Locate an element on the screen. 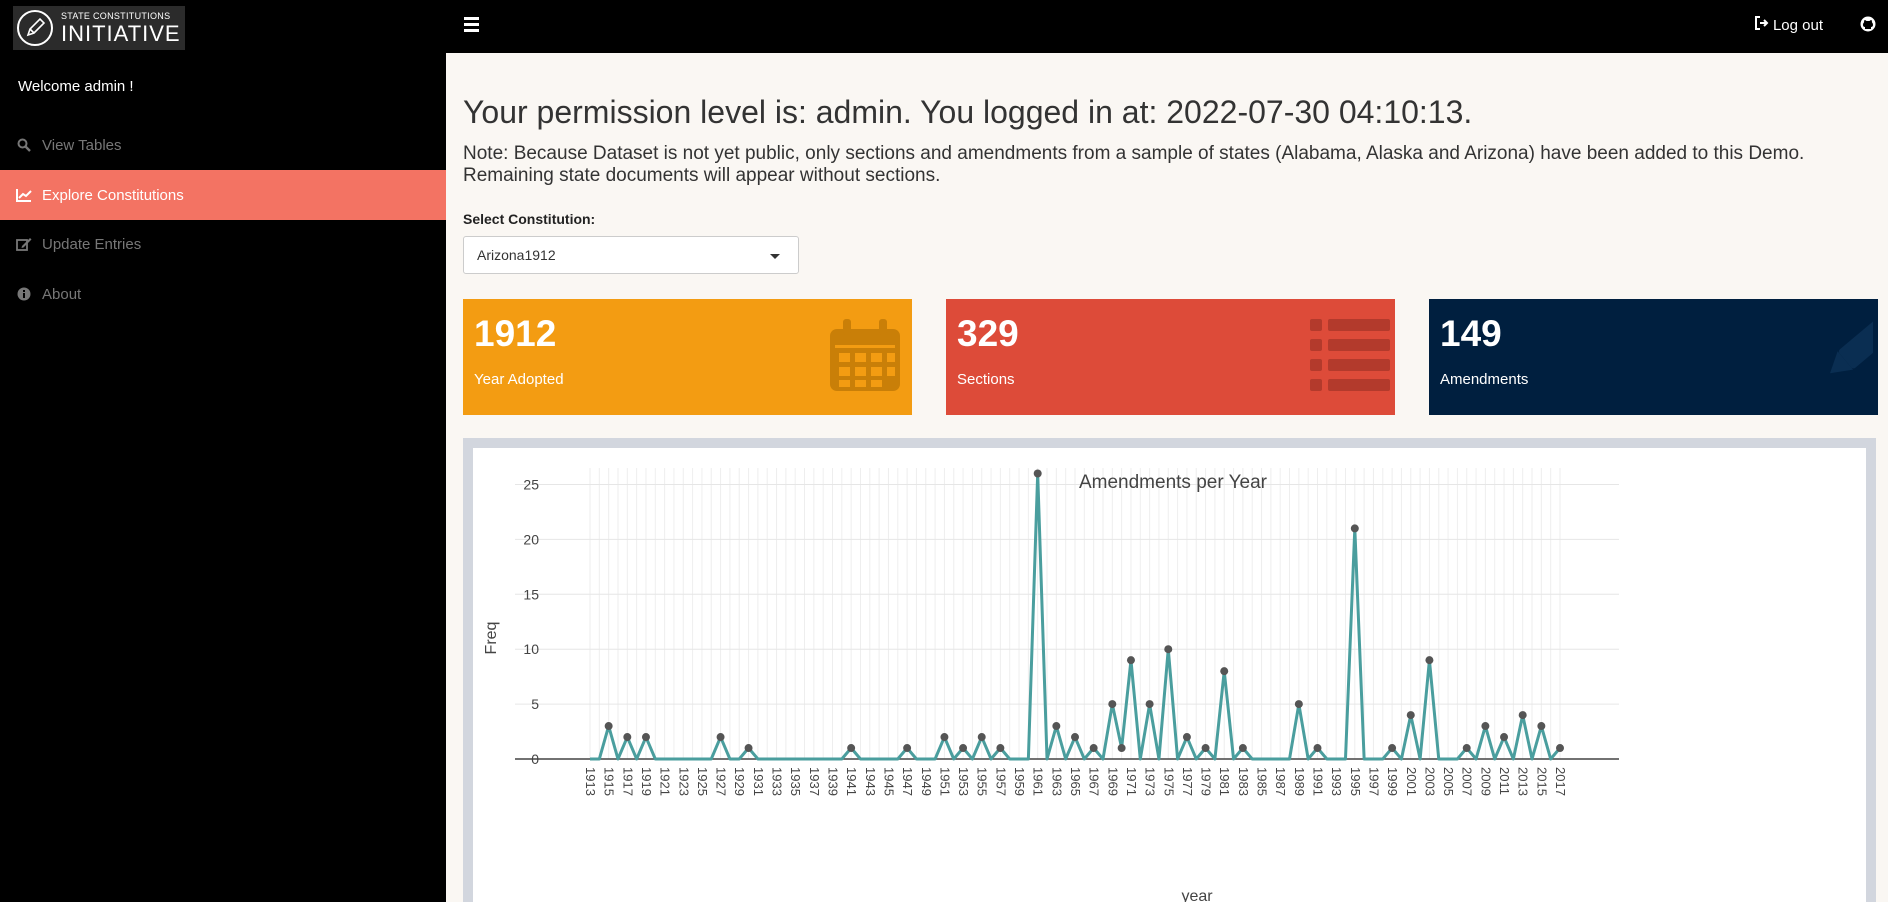 This screenshot has width=1888, height=902. x-tick-label: 1985 is located at coordinates (1262, 781).